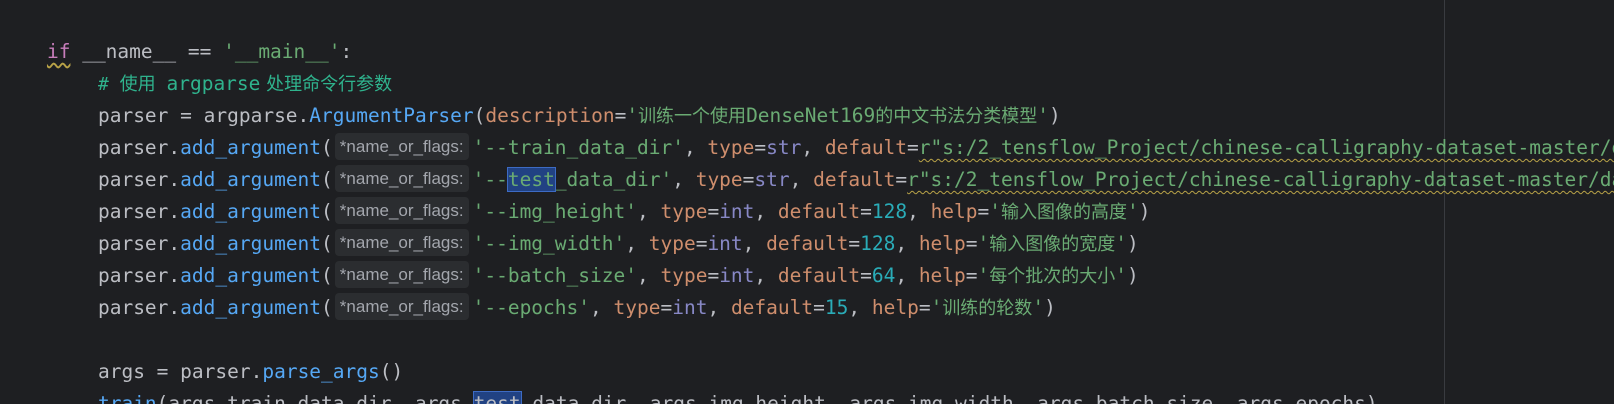 The image size is (1614, 404). Describe the element at coordinates (531, 307) in the screenshot. I see `string-arg: '--epochs'` at that location.